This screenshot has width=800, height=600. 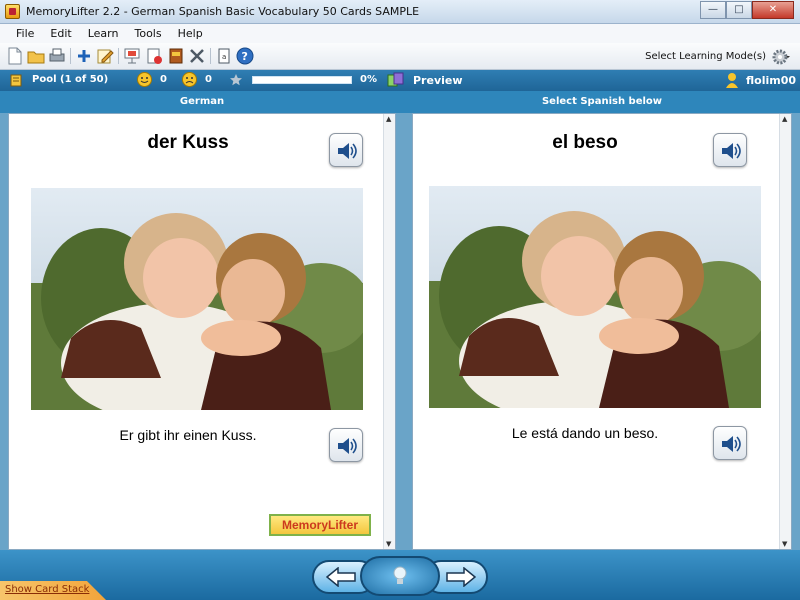 I want to click on question-word: der Kuss, so click(x=188, y=142).